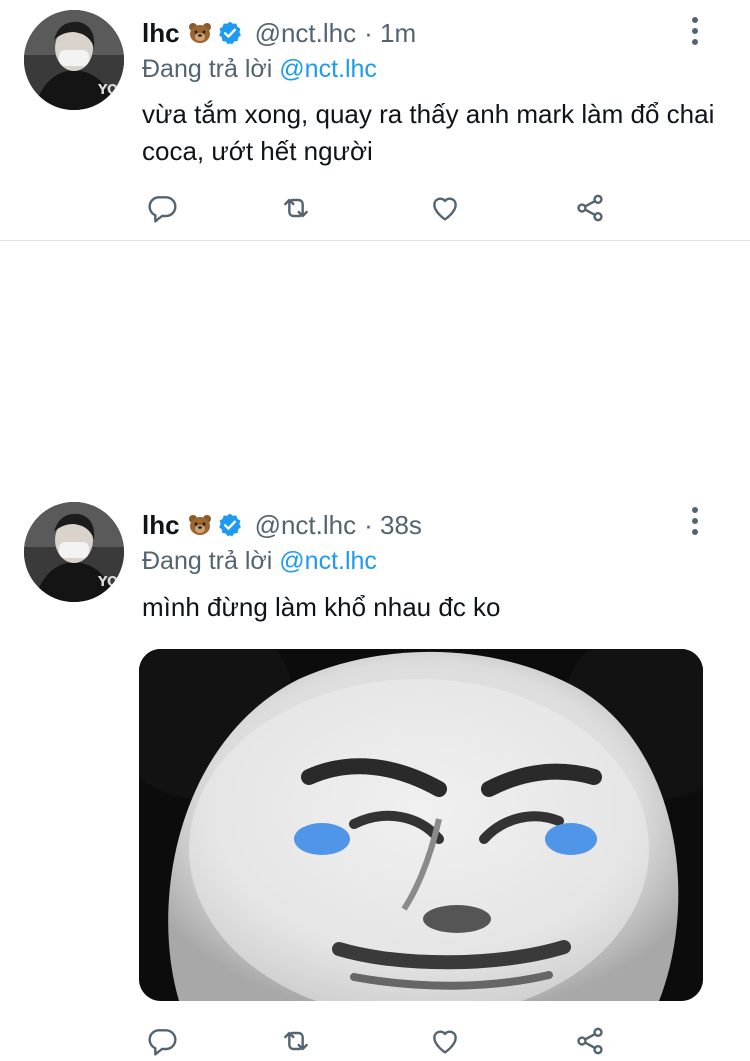 The height and width of the screenshot is (1061, 750). What do you see at coordinates (393, 525) in the screenshot?
I see `timestamp: · 38s` at bounding box center [393, 525].